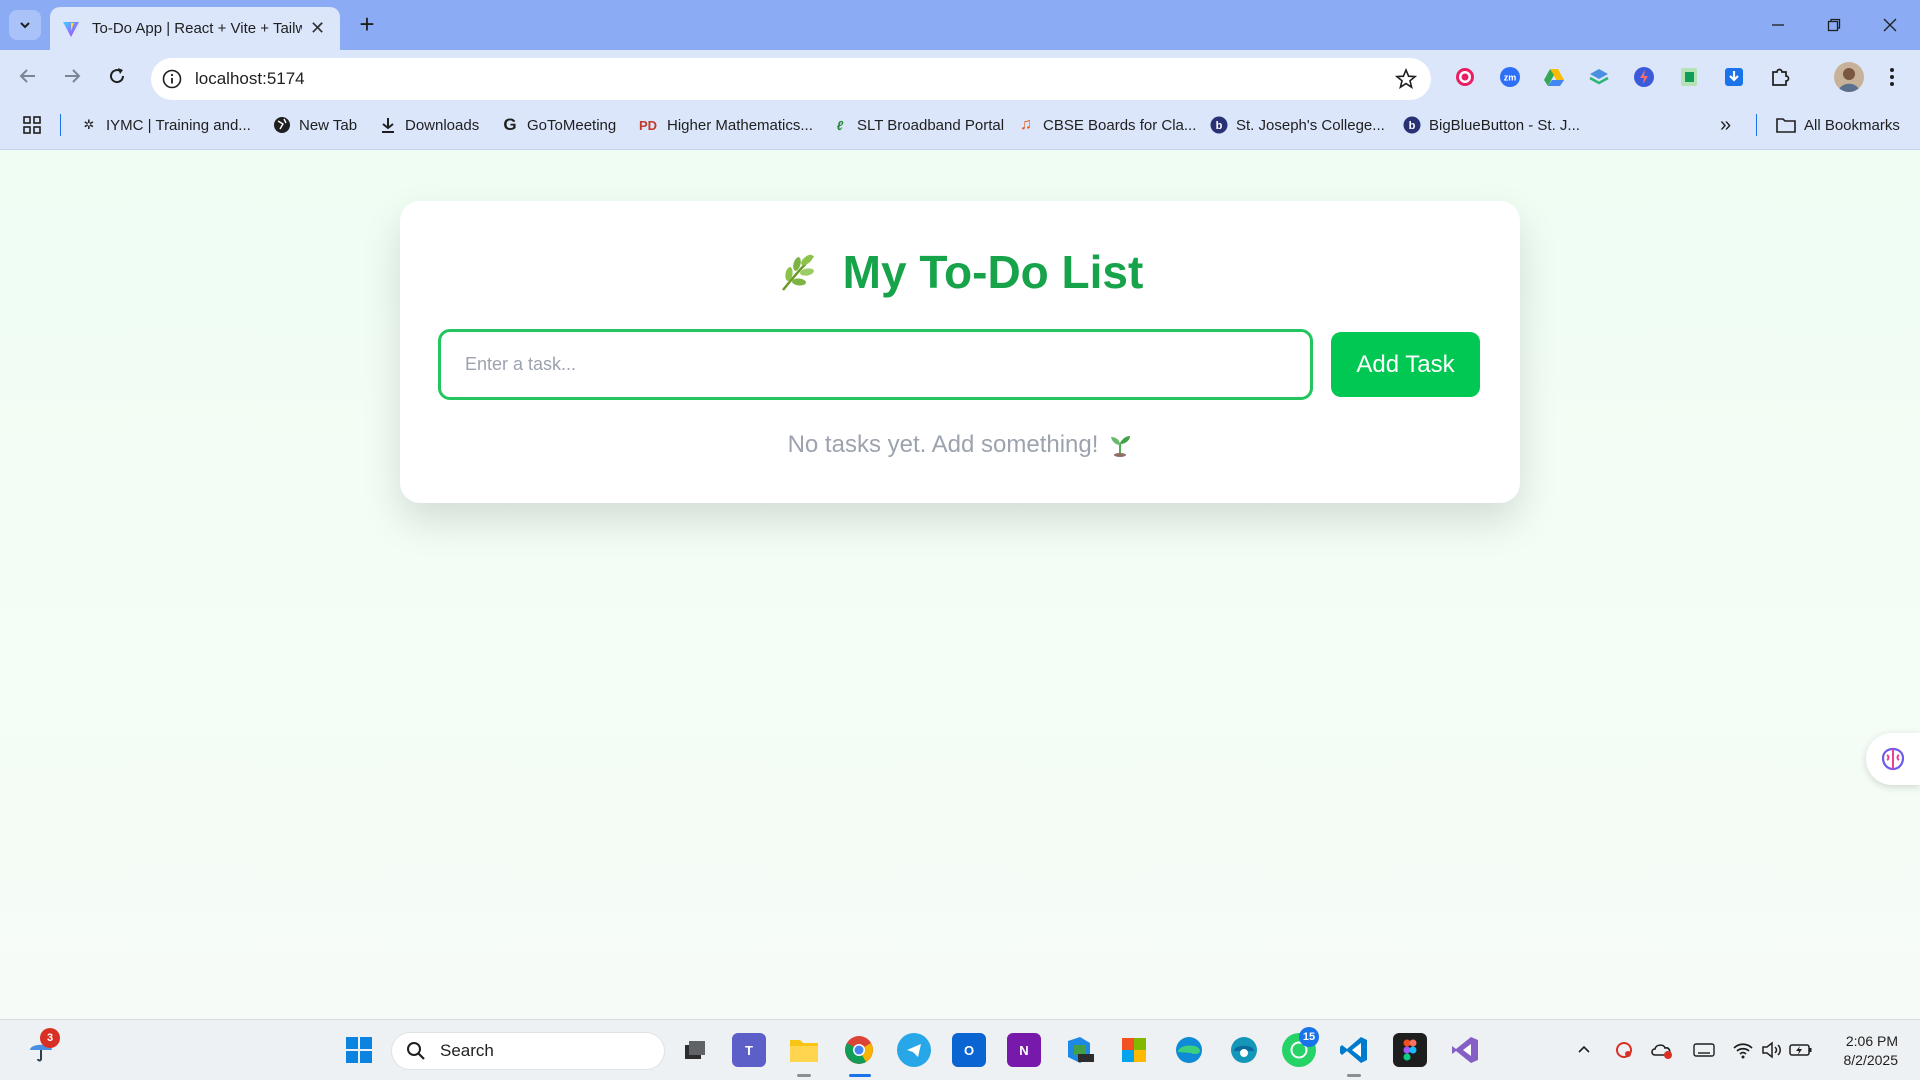 This screenshot has height=1080, width=1920. I want to click on bookmark-slt-broadband: ℓ SLT Broadband Portal, so click(917, 125).